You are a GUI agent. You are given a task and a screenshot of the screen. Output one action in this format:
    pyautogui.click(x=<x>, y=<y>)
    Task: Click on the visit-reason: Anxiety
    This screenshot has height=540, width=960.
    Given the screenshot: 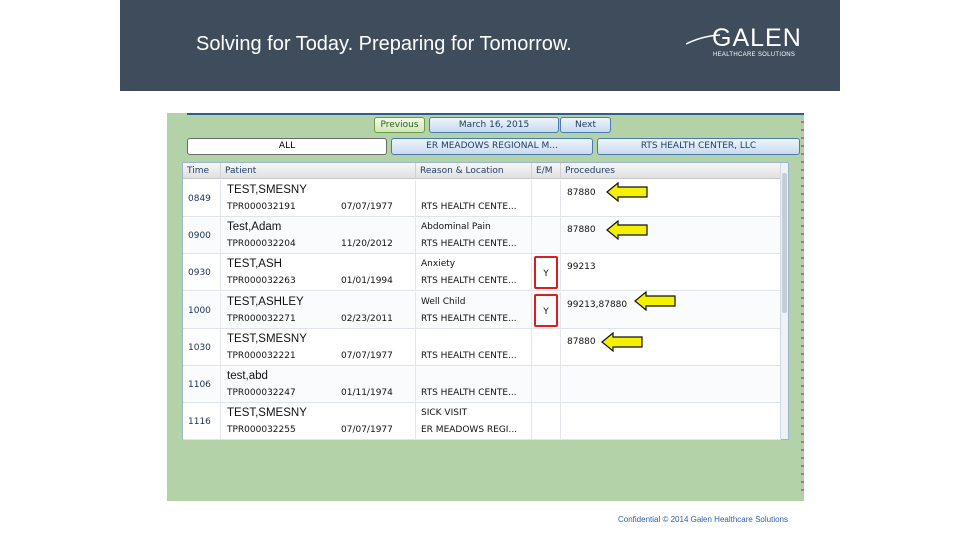 What is the action you would take?
    pyautogui.click(x=438, y=264)
    